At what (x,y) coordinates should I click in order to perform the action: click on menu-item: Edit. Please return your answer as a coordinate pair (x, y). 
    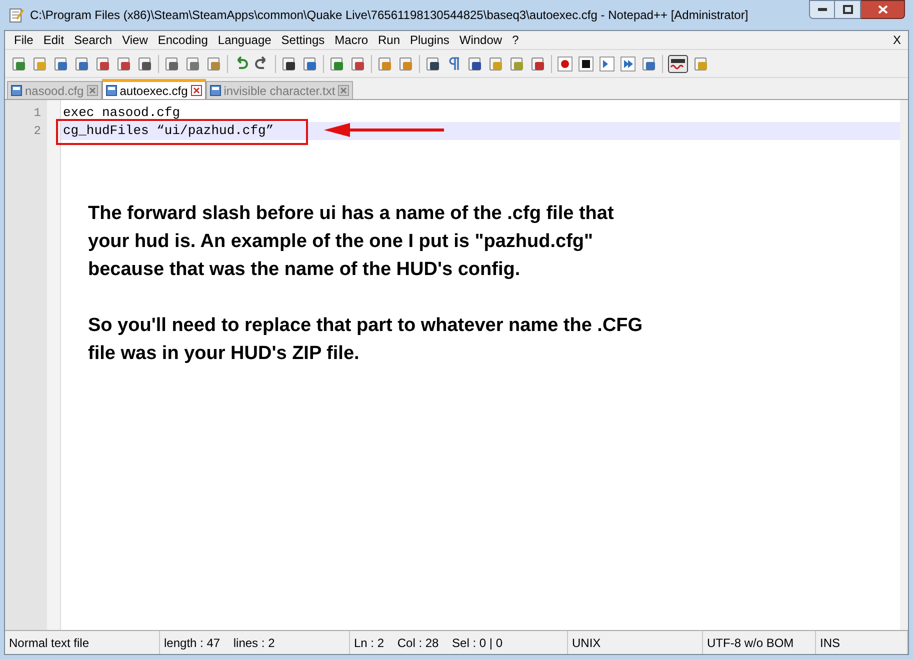
    Looking at the image, I should click on (54, 40).